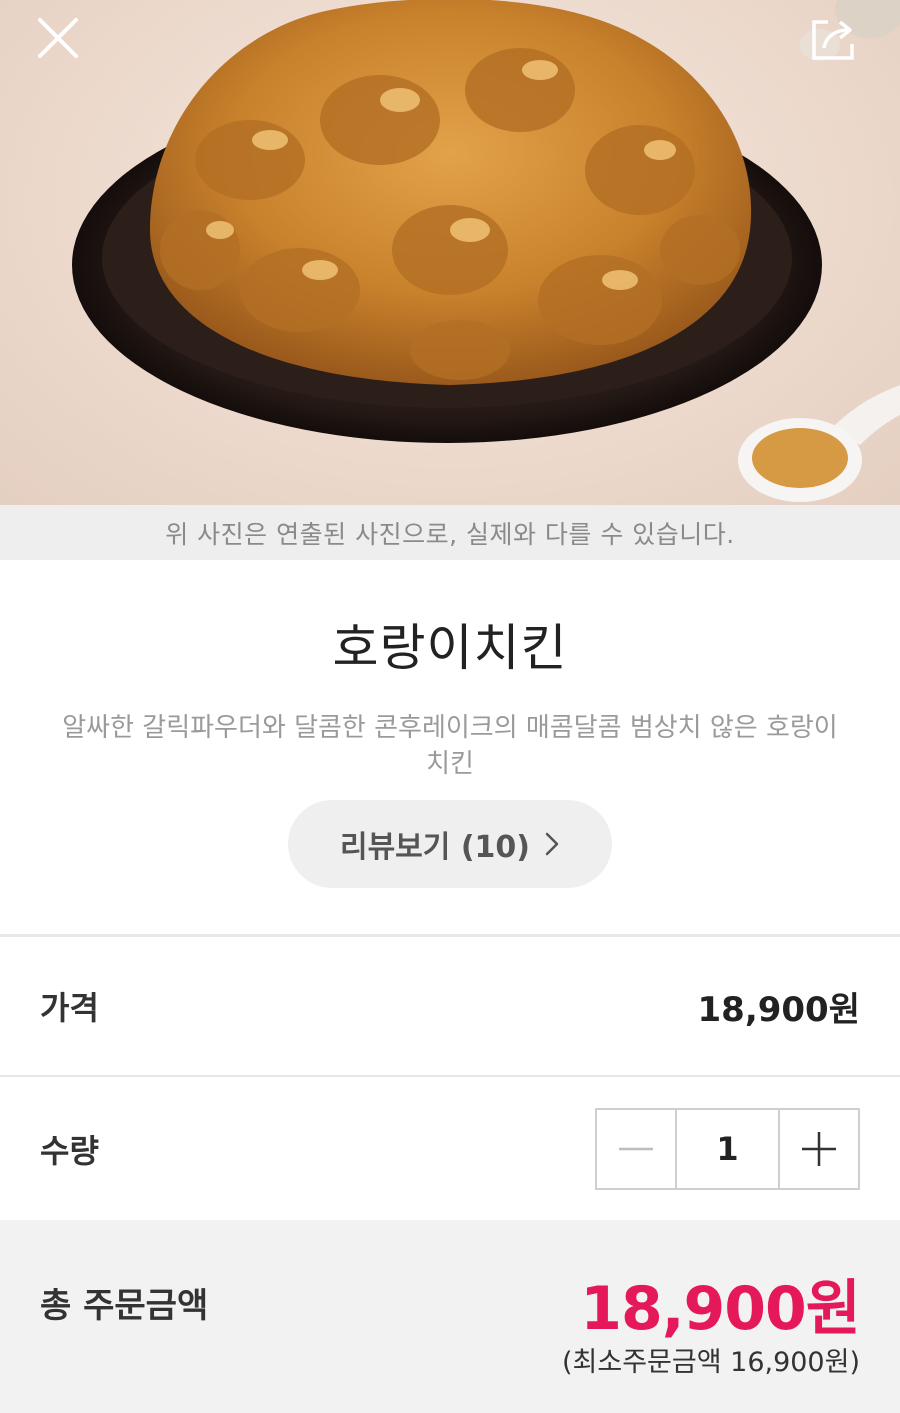 The height and width of the screenshot is (1413, 900). I want to click on menu-description: 알싸한 갈릭파우더와 달콤한 콘후레이크의 매콤달콤 범상치 않은 호랑이치킨, so click(450, 746).